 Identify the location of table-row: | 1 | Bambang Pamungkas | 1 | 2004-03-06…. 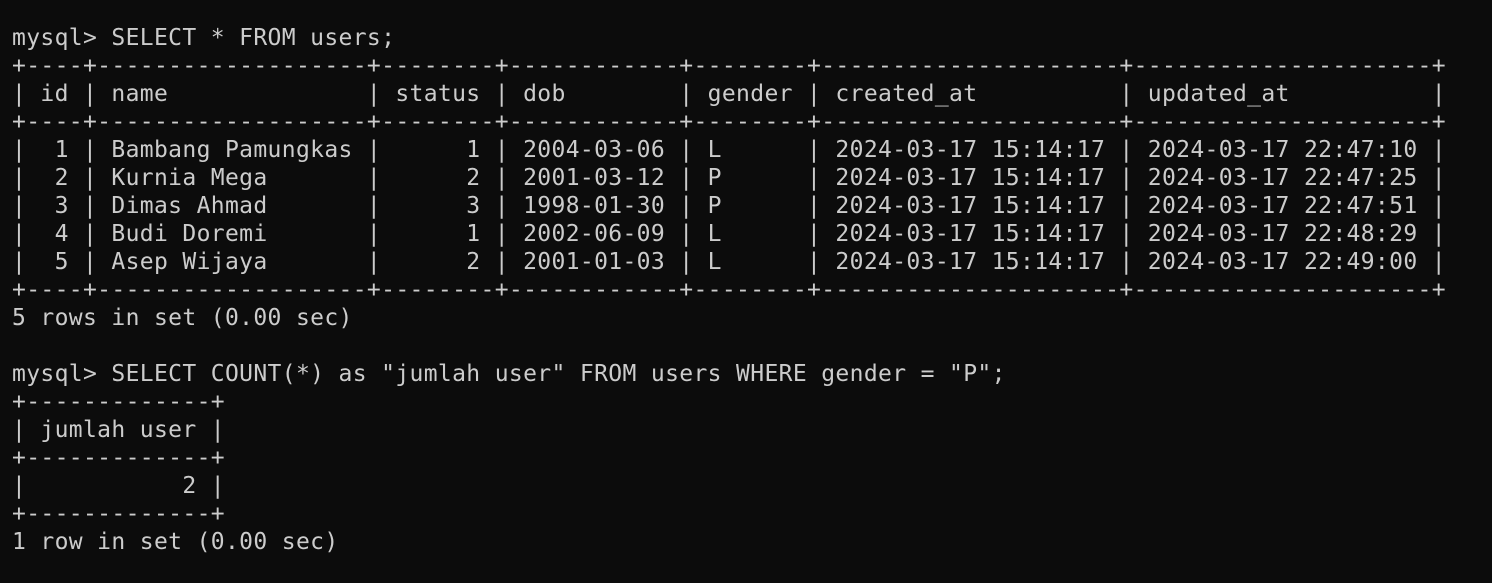
(729, 150).